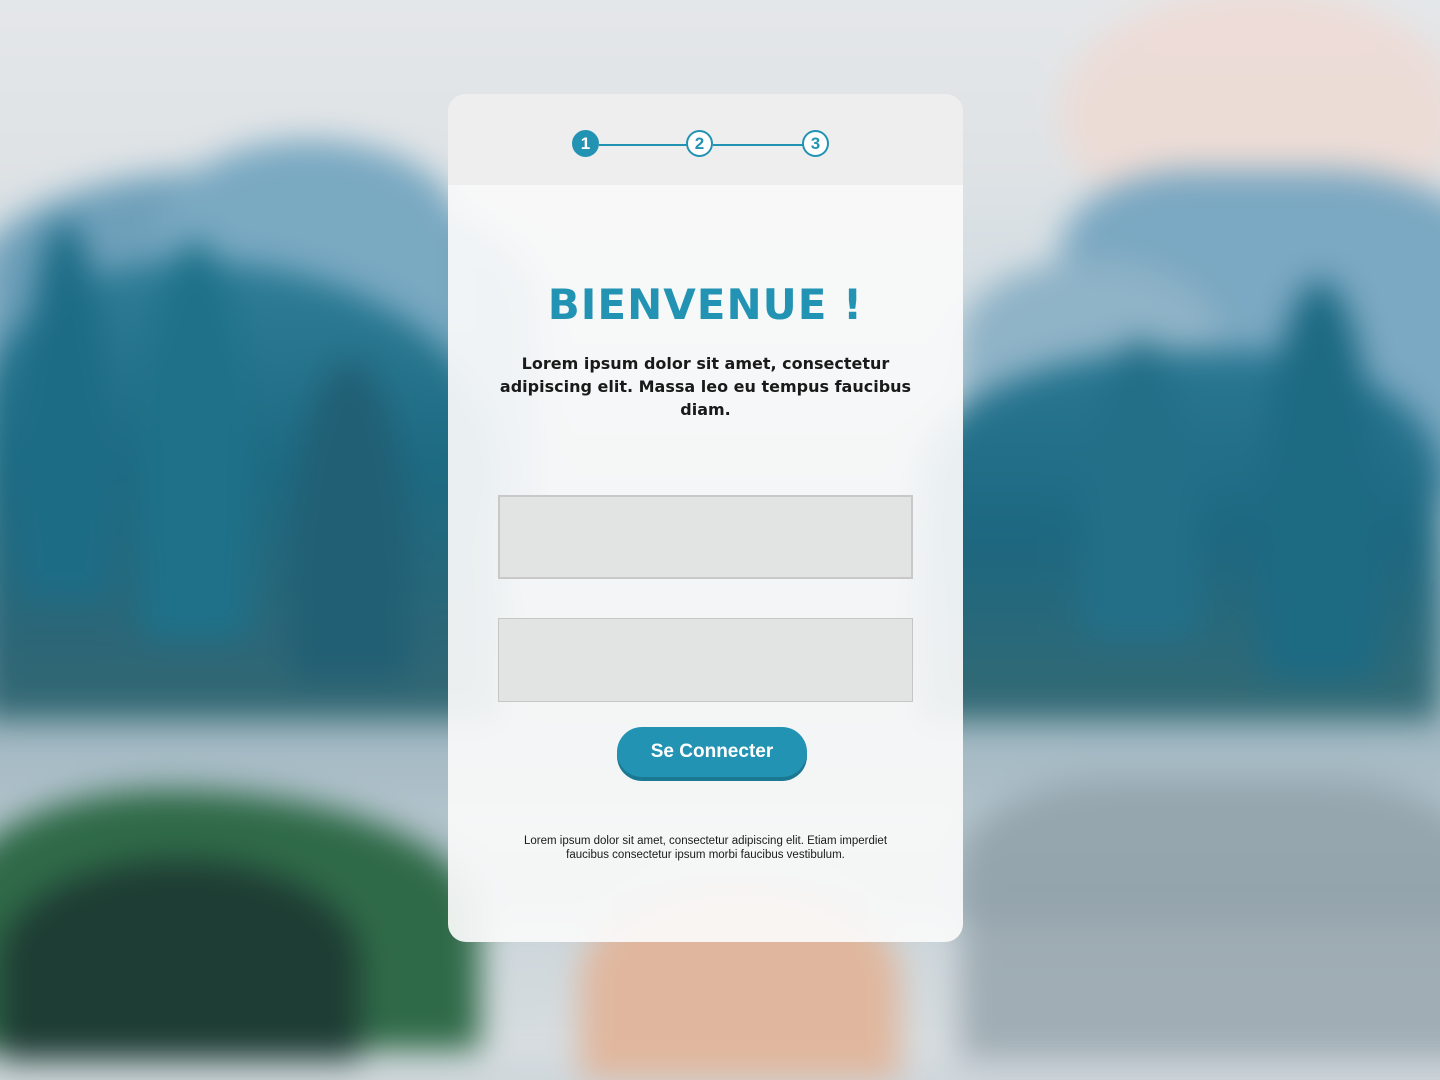 This screenshot has width=1440, height=1080. What do you see at coordinates (180, 960) in the screenshot?
I see `dark-foliage` at bounding box center [180, 960].